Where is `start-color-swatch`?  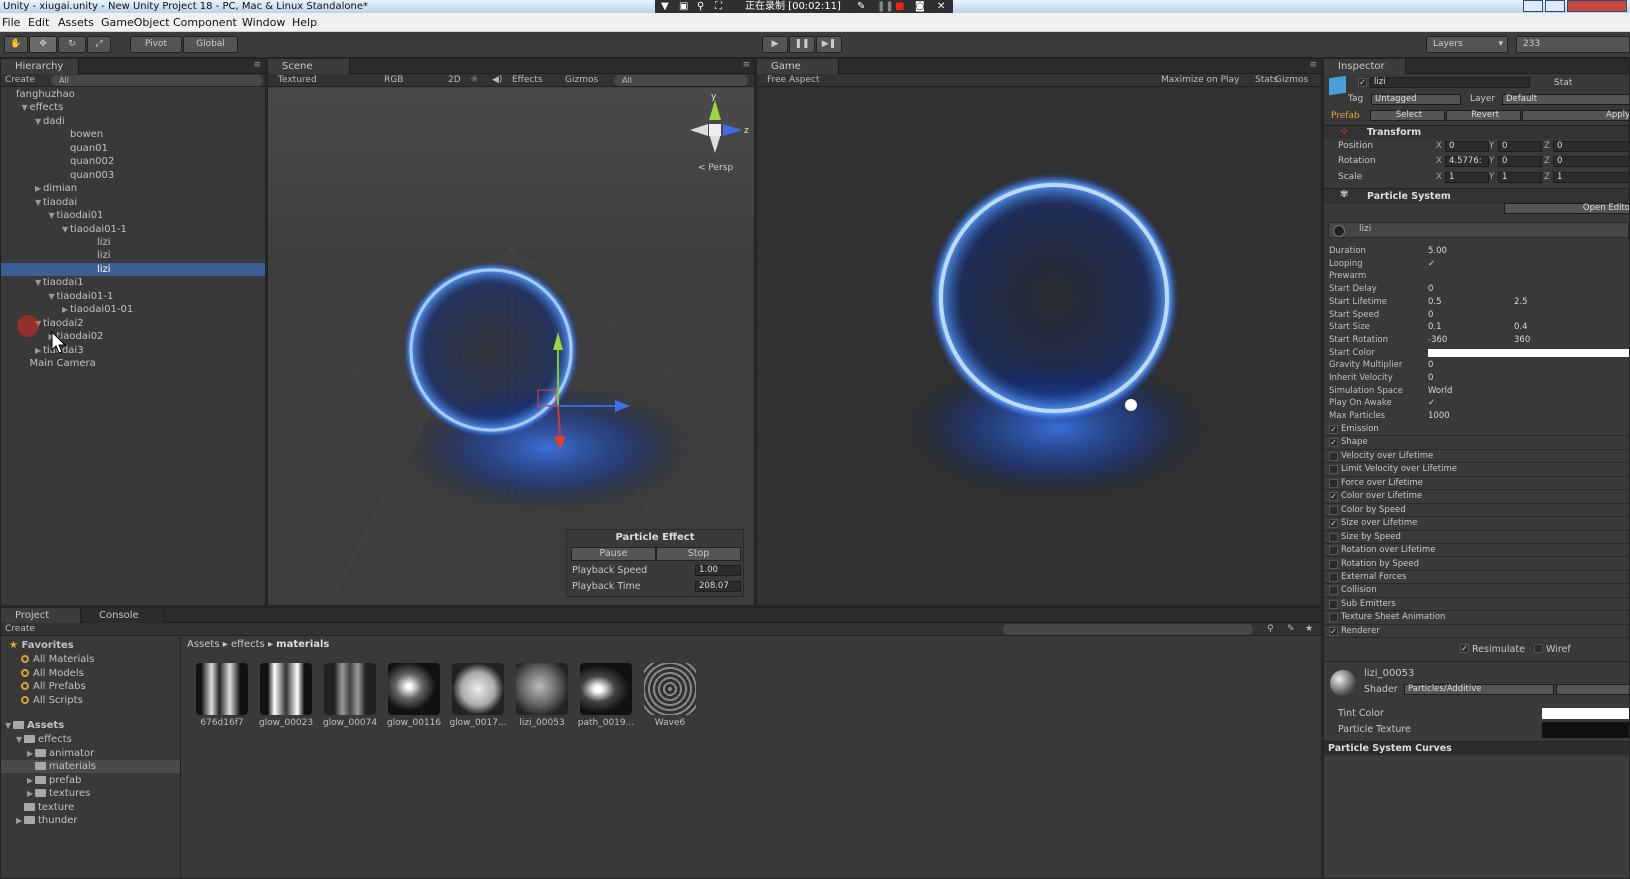 start-color-swatch is located at coordinates (1528, 352).